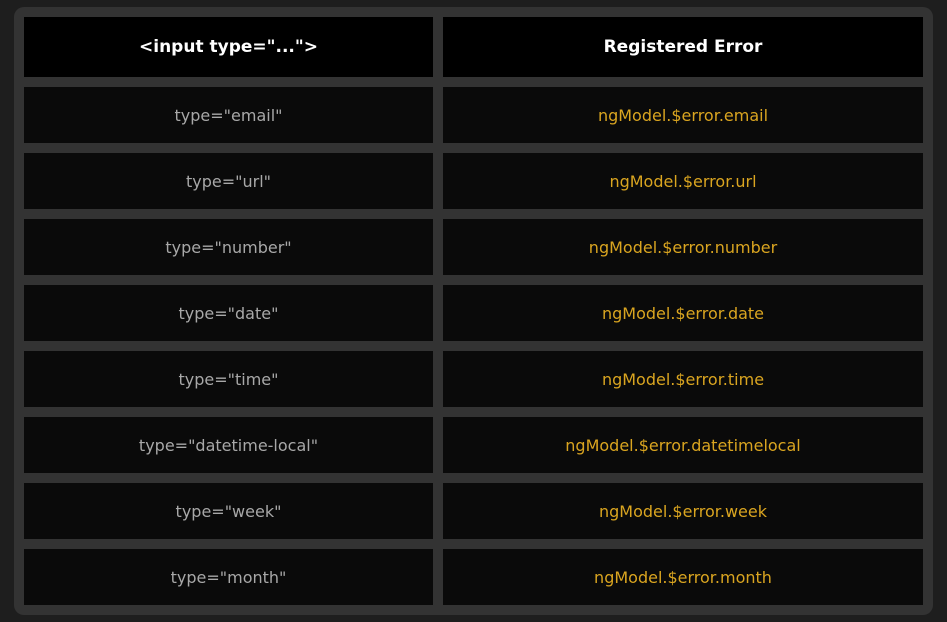 This screenshot has width=947, height=622. I want to click on header-registered-error: Registered Error, so click(683, 47).